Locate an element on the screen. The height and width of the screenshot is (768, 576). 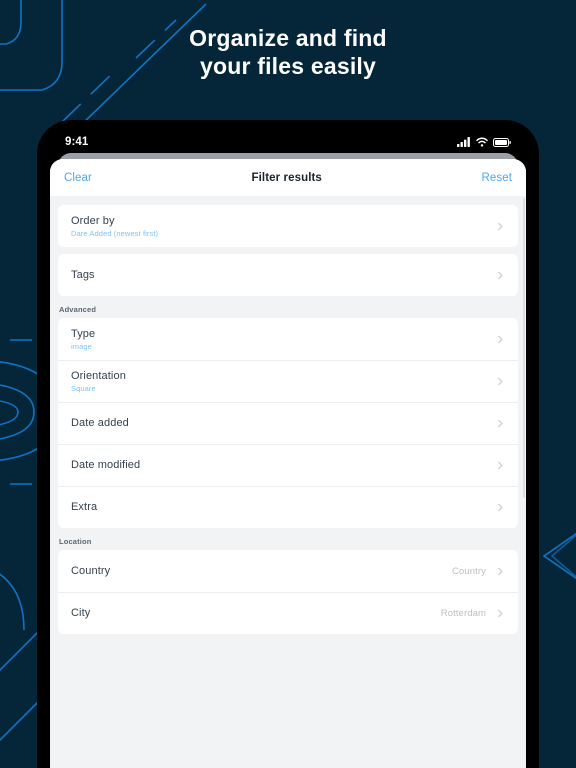
status-bar-time: 9:41 is located at coordinates (77, 142).